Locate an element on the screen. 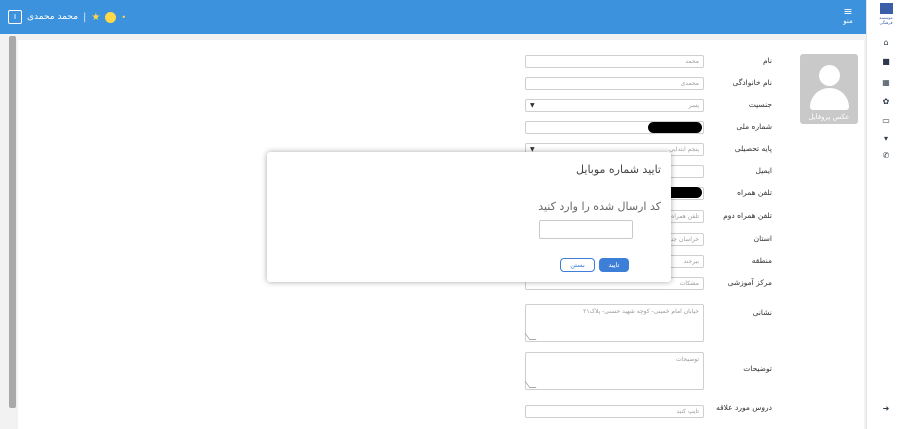 The width and height of the screenshot is (901, 429). confirm-button: تایید is located at coordinates (614, 265).